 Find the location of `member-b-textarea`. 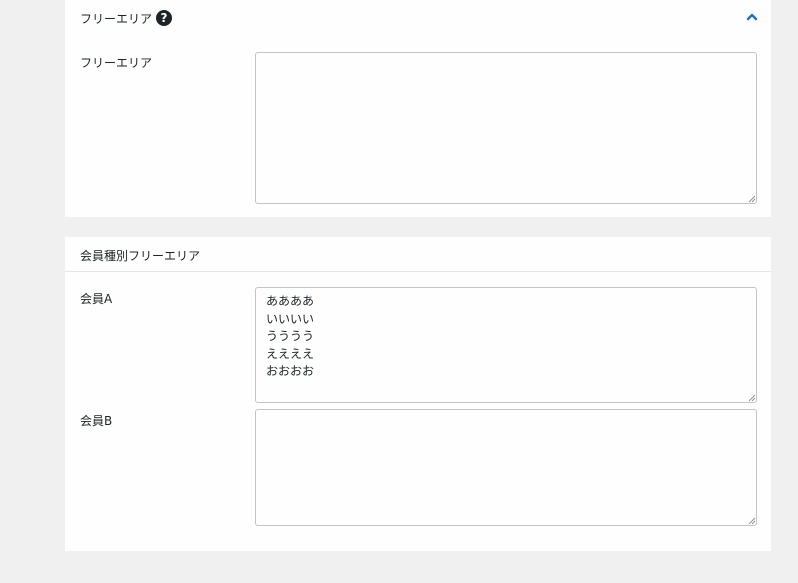

member-b-textarea is located at coordinates (506, 467).